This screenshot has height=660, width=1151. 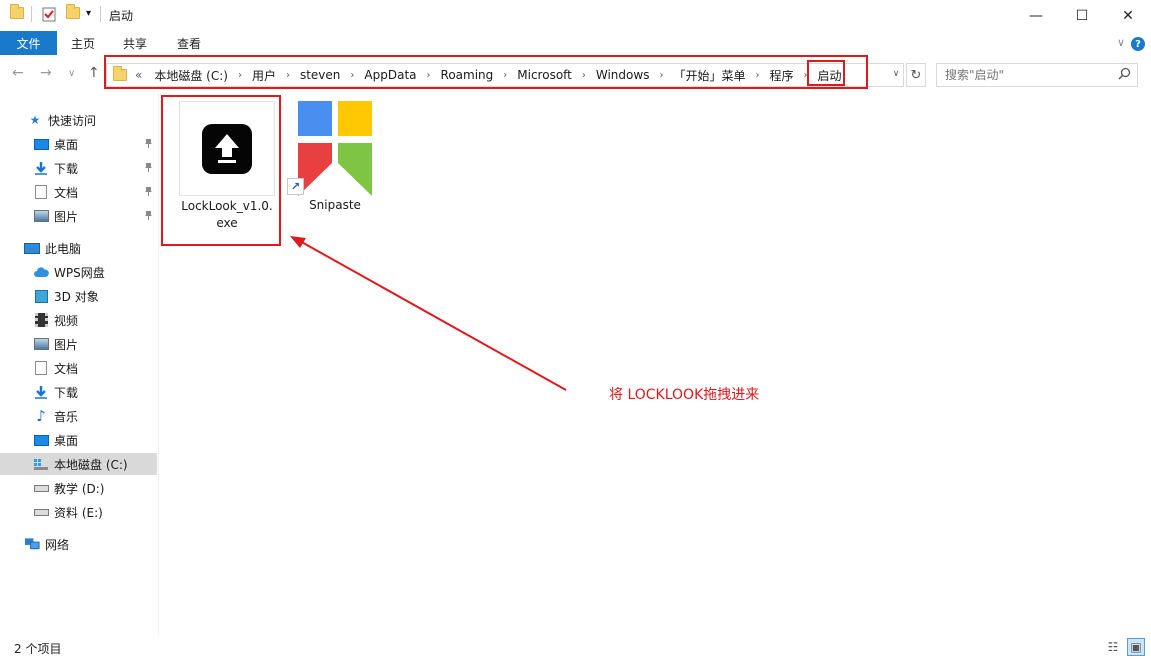 I want to click on address-dropdown-icon: ∨, so click(x=896, y=74).